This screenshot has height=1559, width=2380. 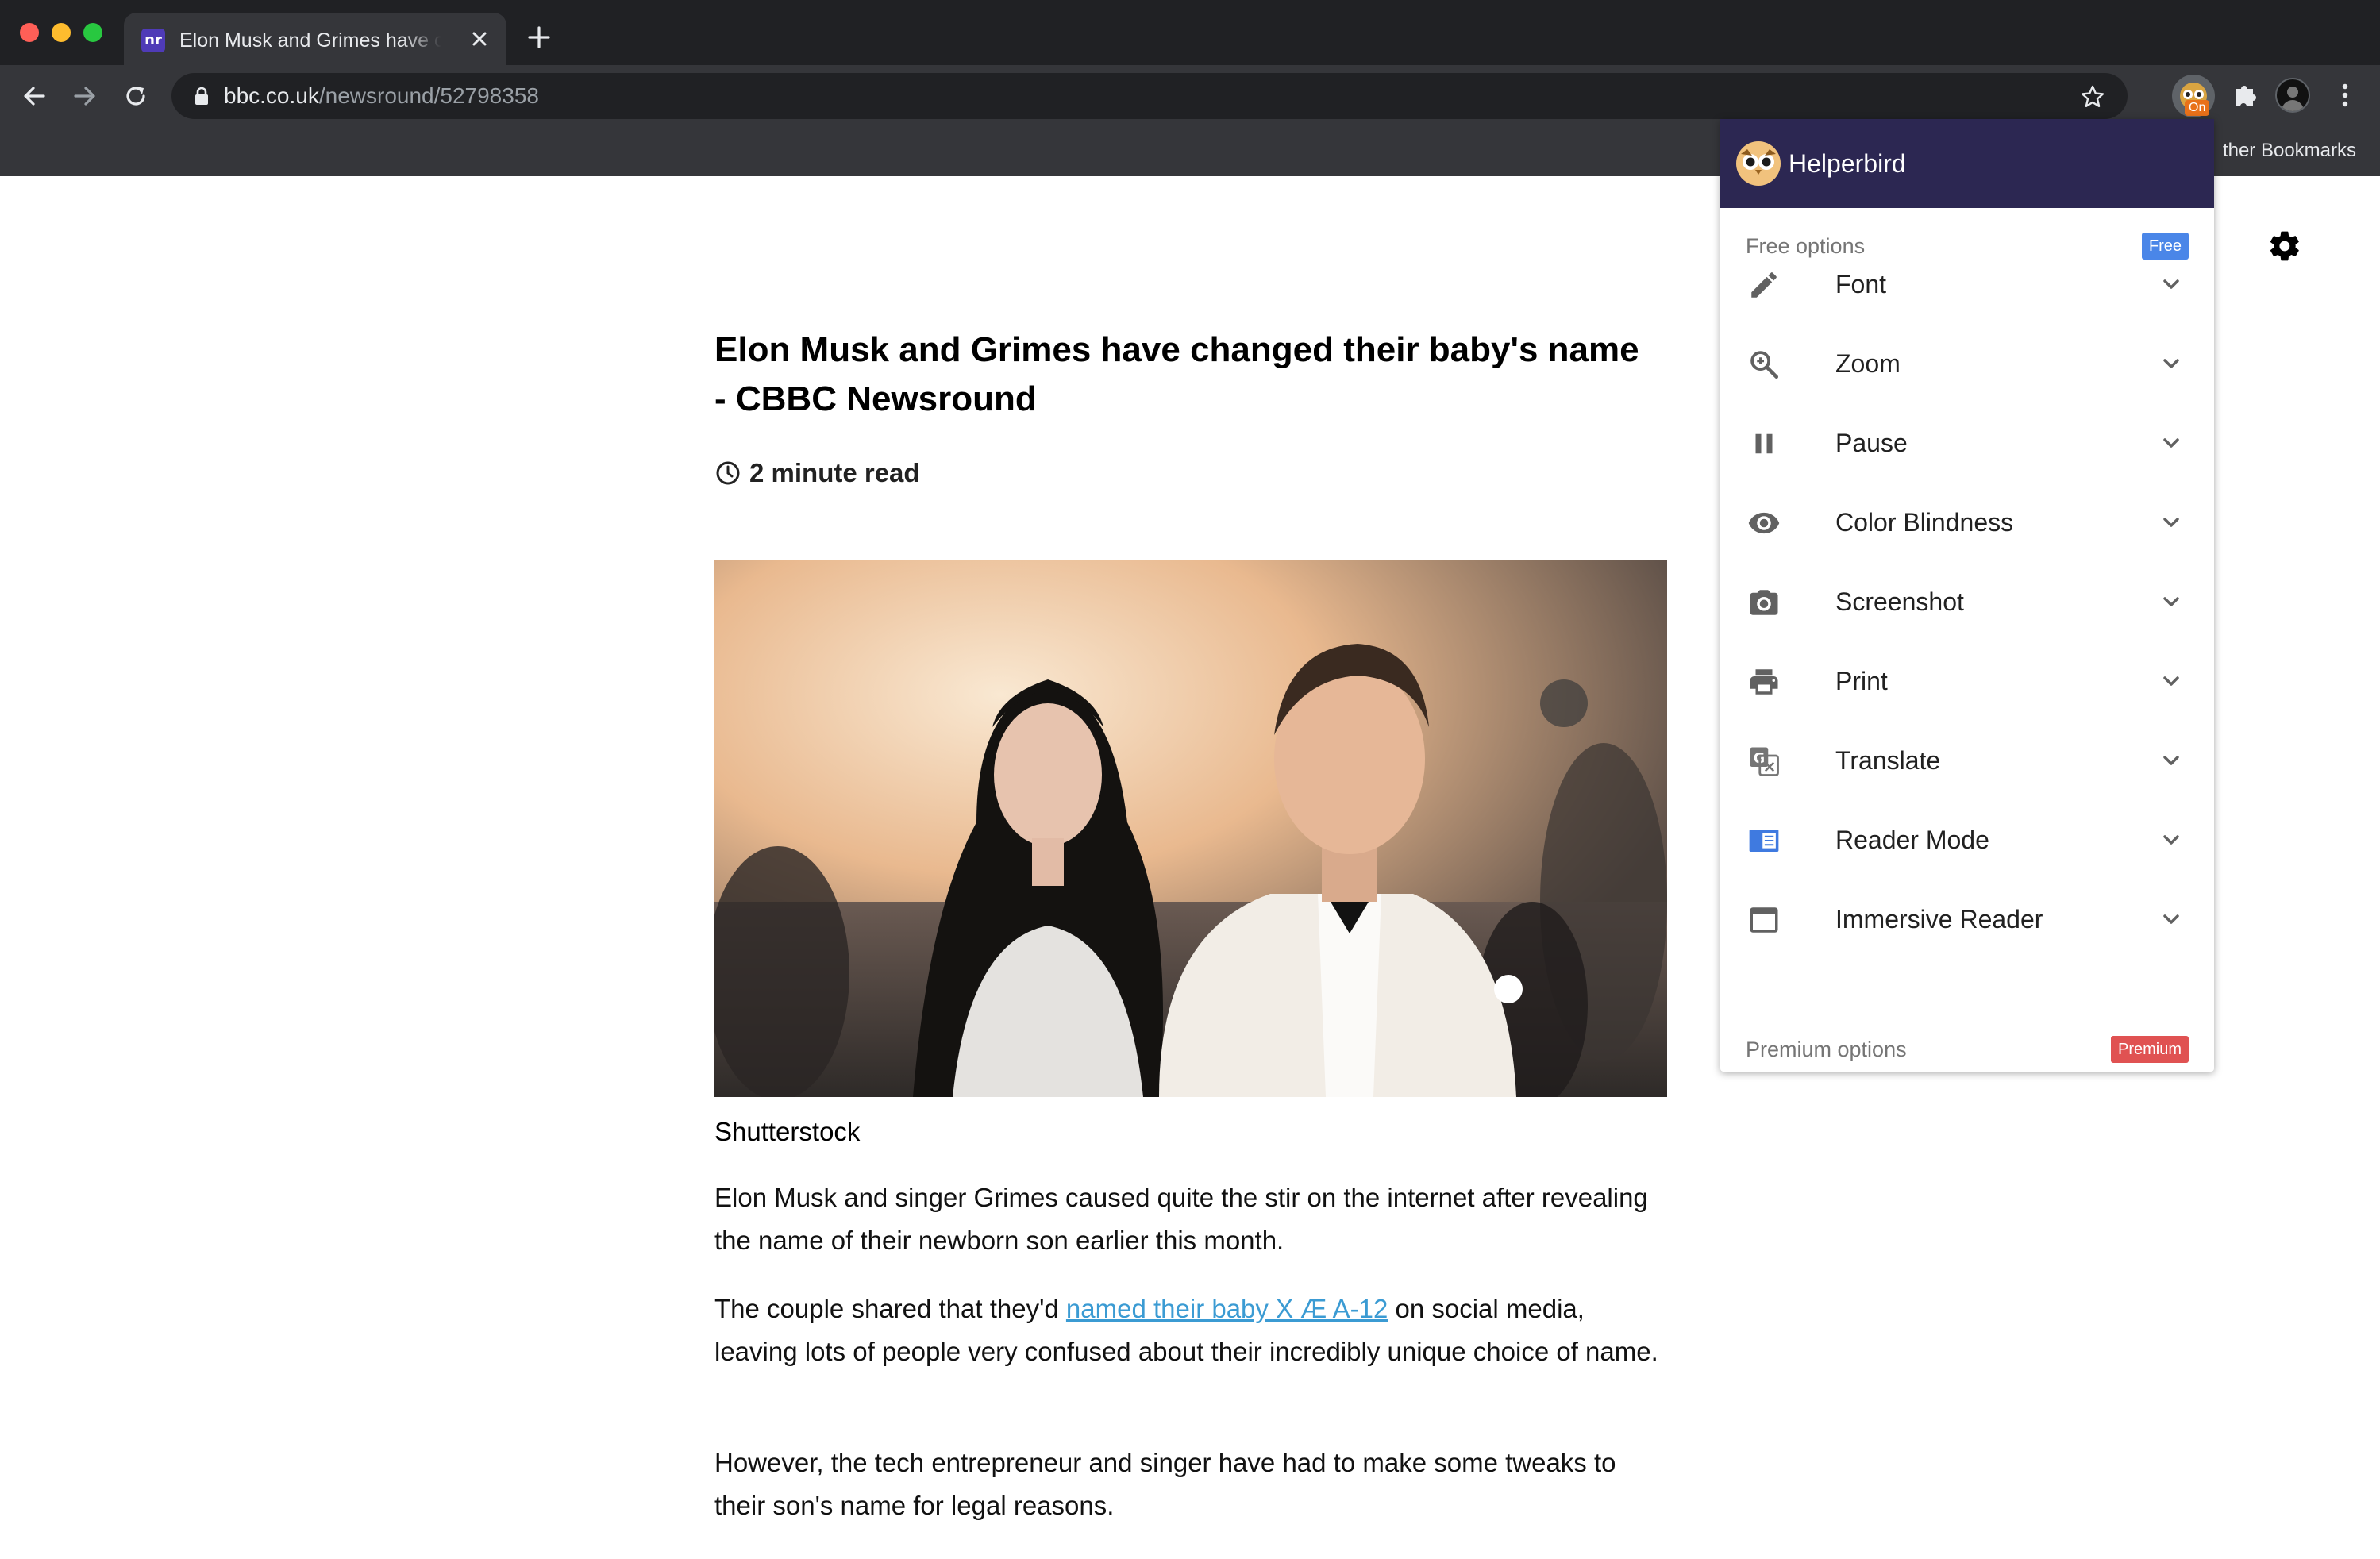 What do you see at coordinates (1967, 163) in the screenshot?
I see `helperbird-header: Helperbird` at bounding box center [1967, 163].